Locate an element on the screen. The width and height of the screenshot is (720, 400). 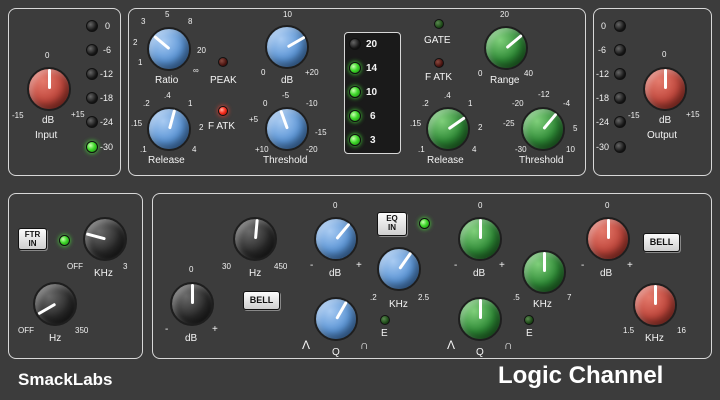
eq-lm-e-led is located at coordinates (385, 320).